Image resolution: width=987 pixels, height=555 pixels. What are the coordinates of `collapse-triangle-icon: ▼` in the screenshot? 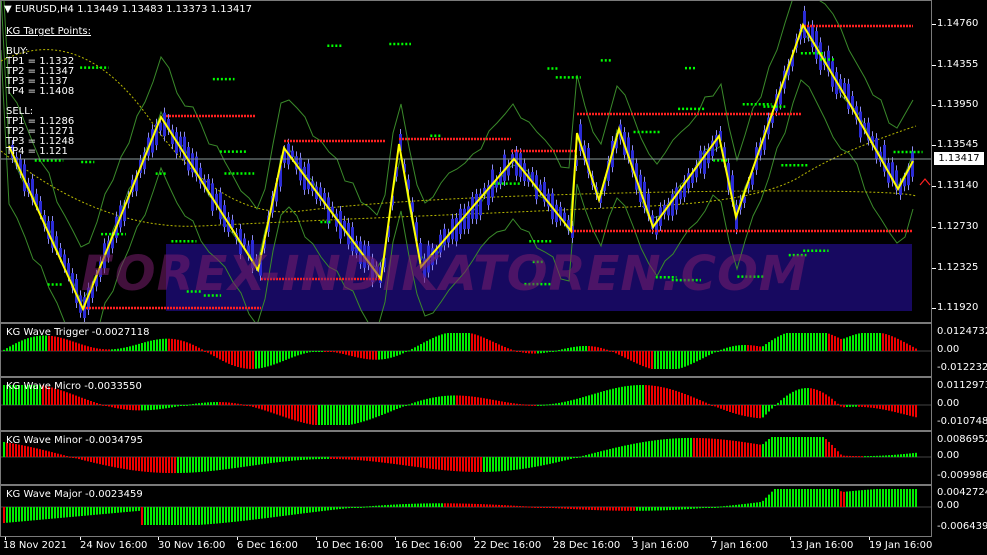 It's located at (8, 9).